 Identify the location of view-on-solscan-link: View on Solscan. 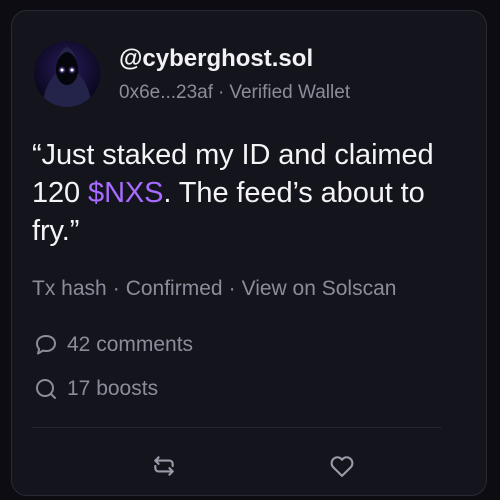
(319, 288).